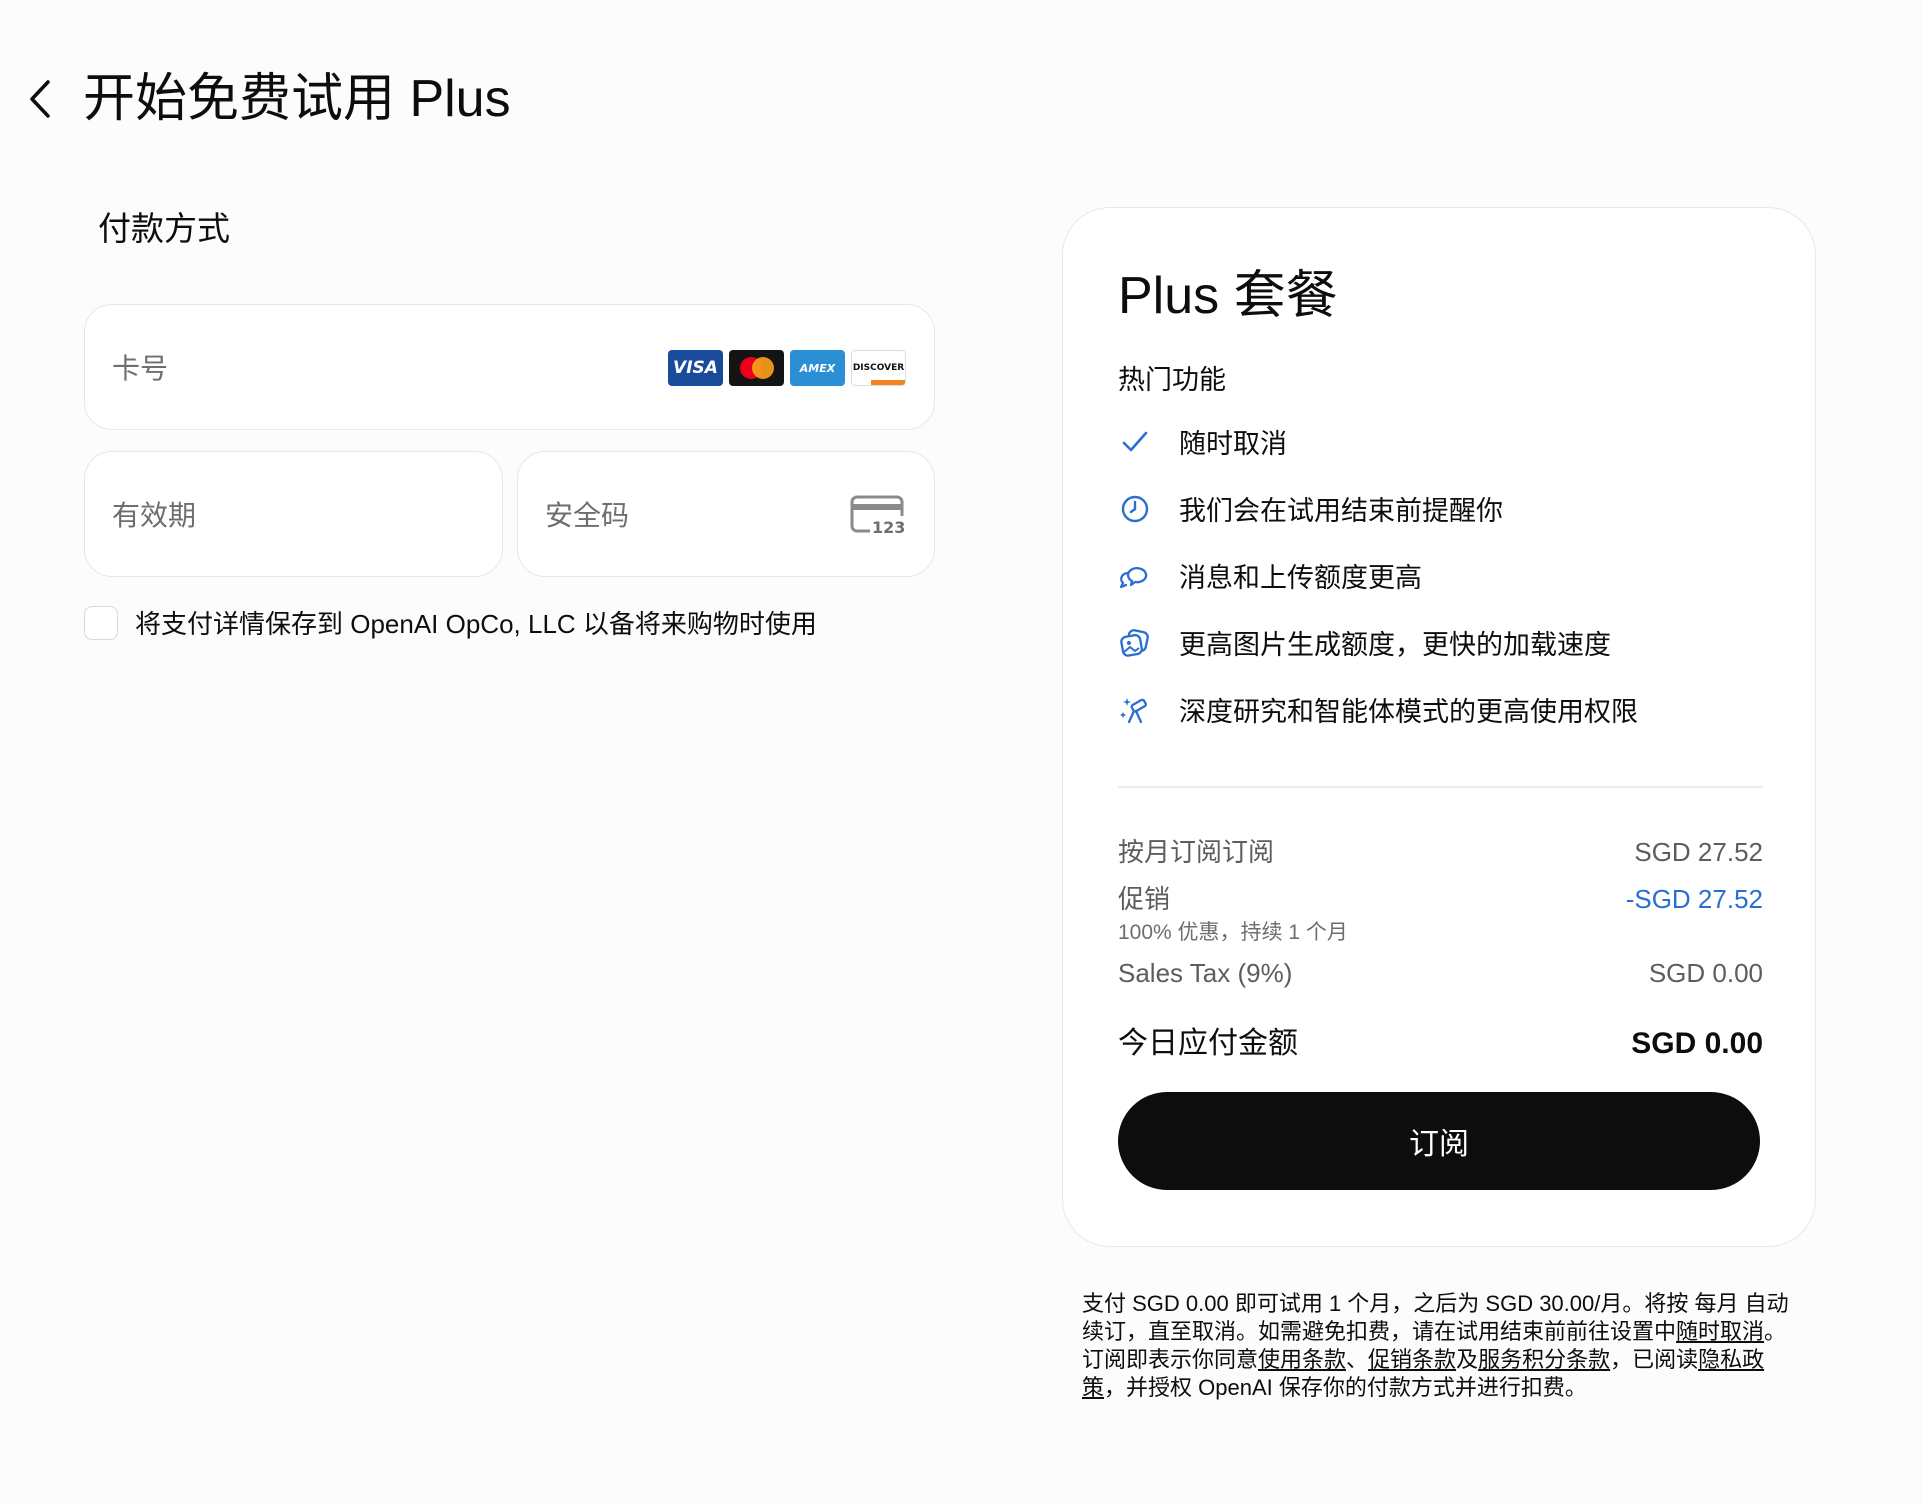  What do you see at coordinates (726, 514) in the screenshot?
I see `cvc-field: 安全码 123` at bounding box center [726, 514].